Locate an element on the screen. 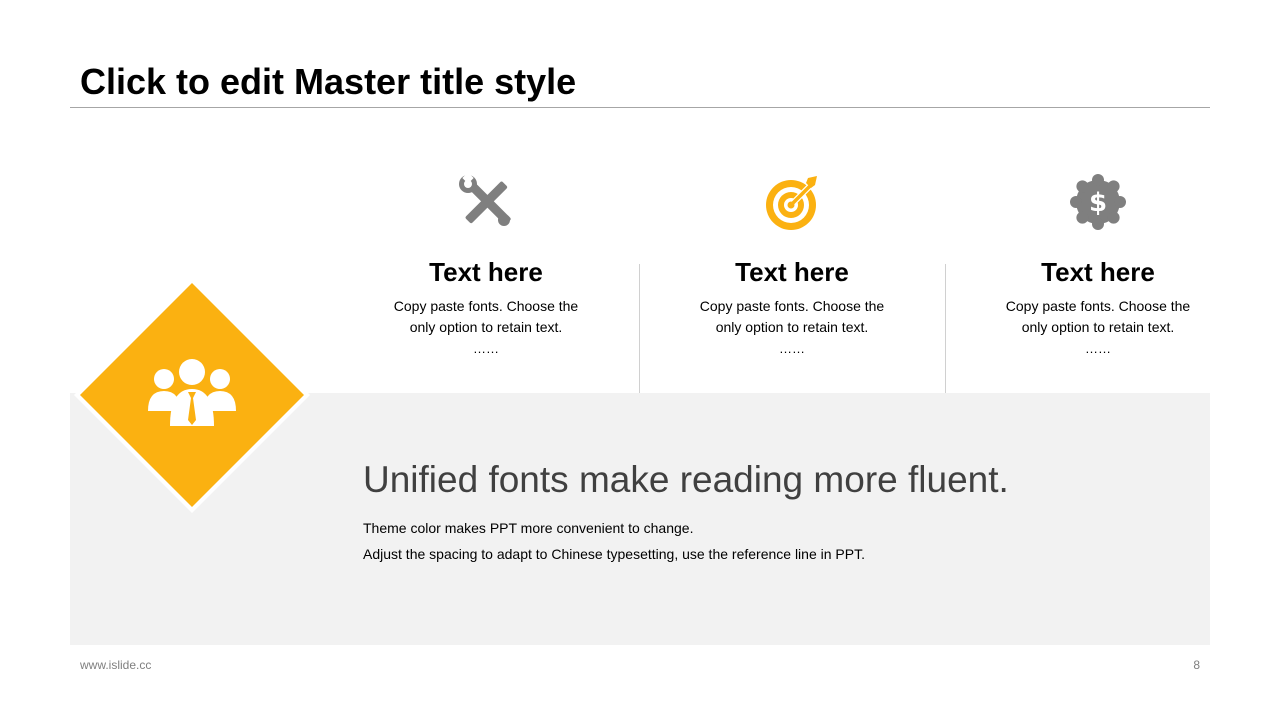 The width and height of the screenshot is (1280, 720). page-number: 8 is located at coordinates (1196, 665).